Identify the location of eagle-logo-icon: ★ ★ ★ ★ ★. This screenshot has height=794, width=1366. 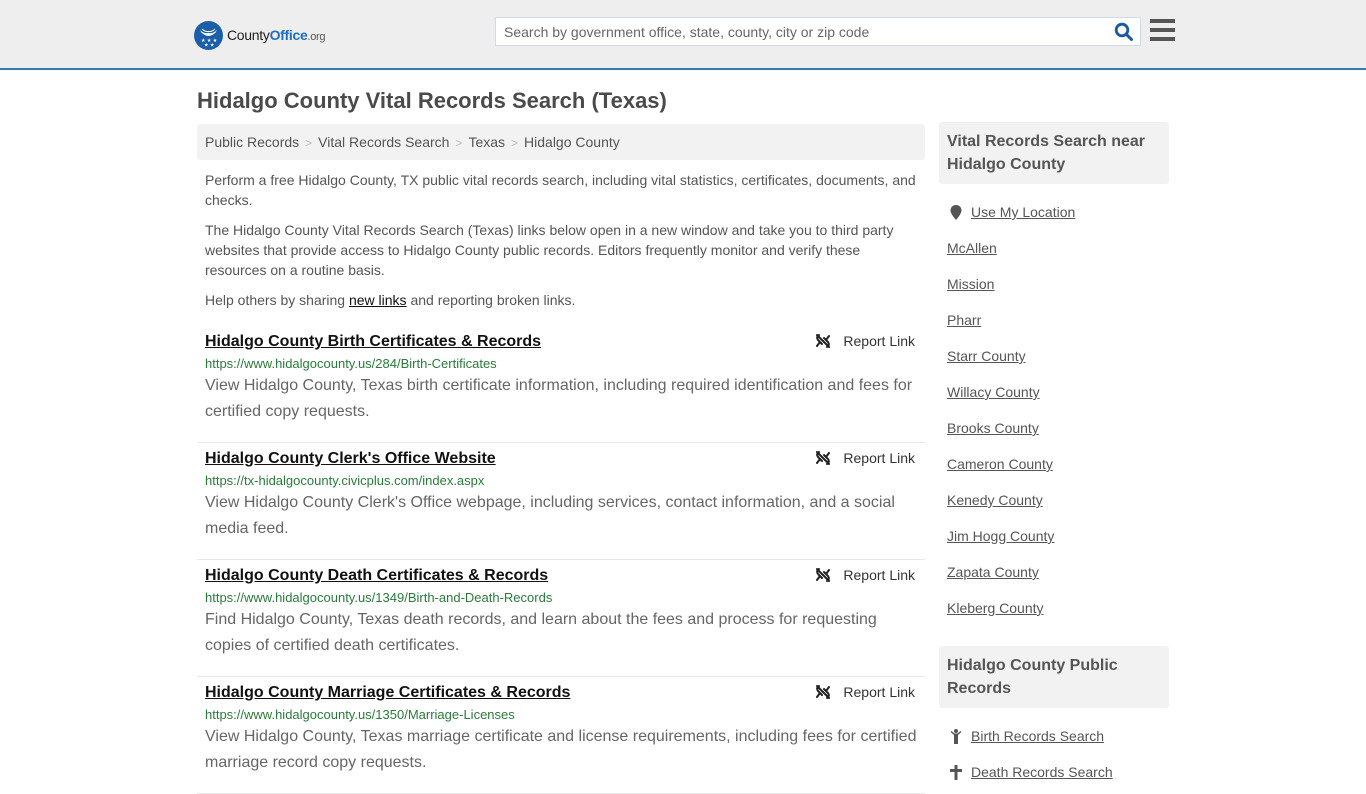
(208, 35).